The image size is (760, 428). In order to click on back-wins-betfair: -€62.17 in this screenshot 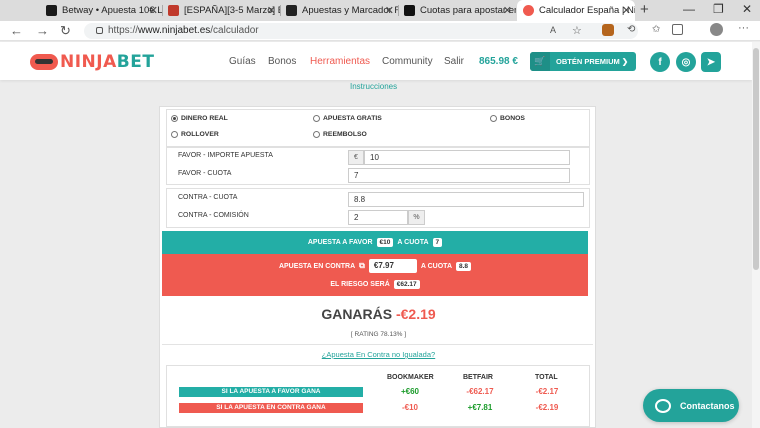, I will do `click(480, 391)`.